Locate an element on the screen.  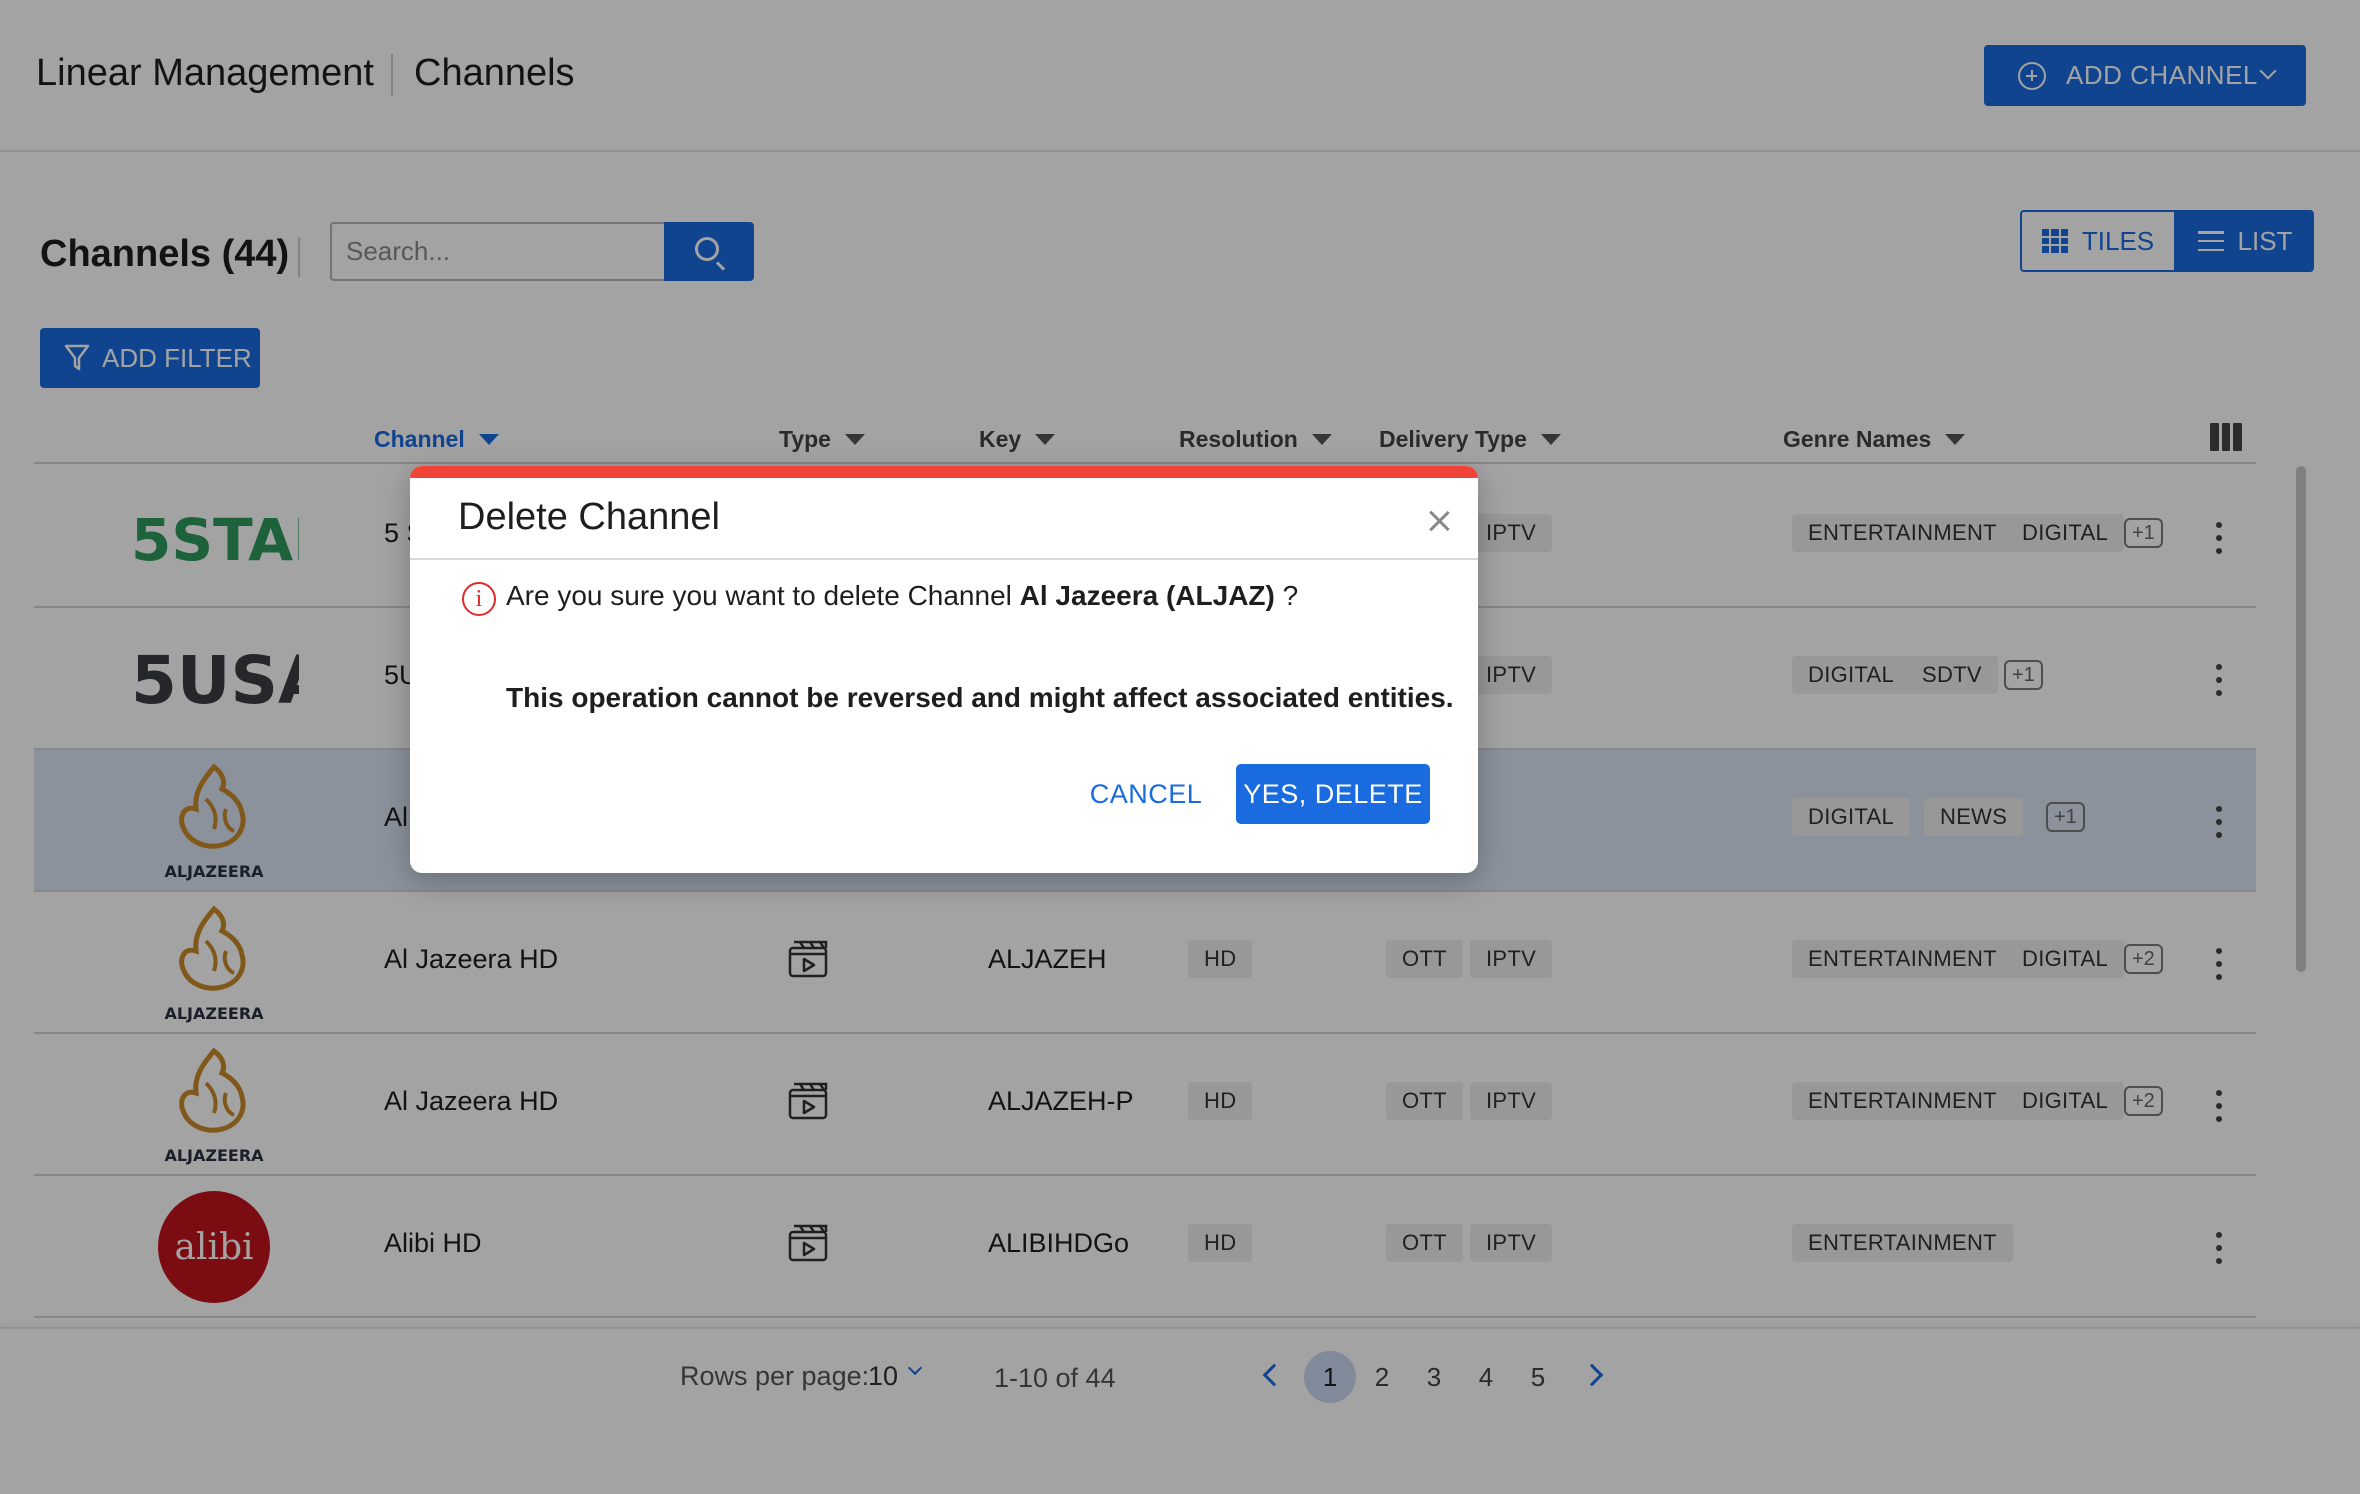
channel-to-delete: Al Jazeera (ALJAZ) is located at coordinates (1147, 595).